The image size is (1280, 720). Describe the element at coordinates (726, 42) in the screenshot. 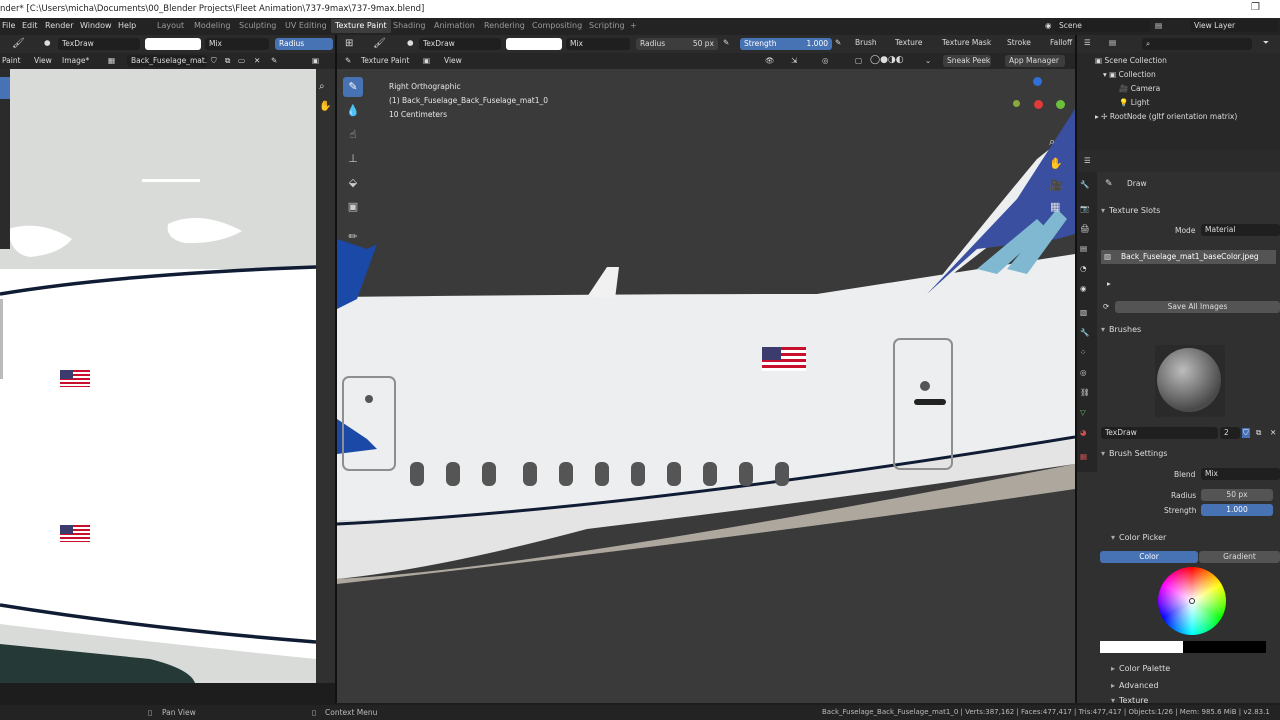

I see `pressure-icon: ✎` at that location.